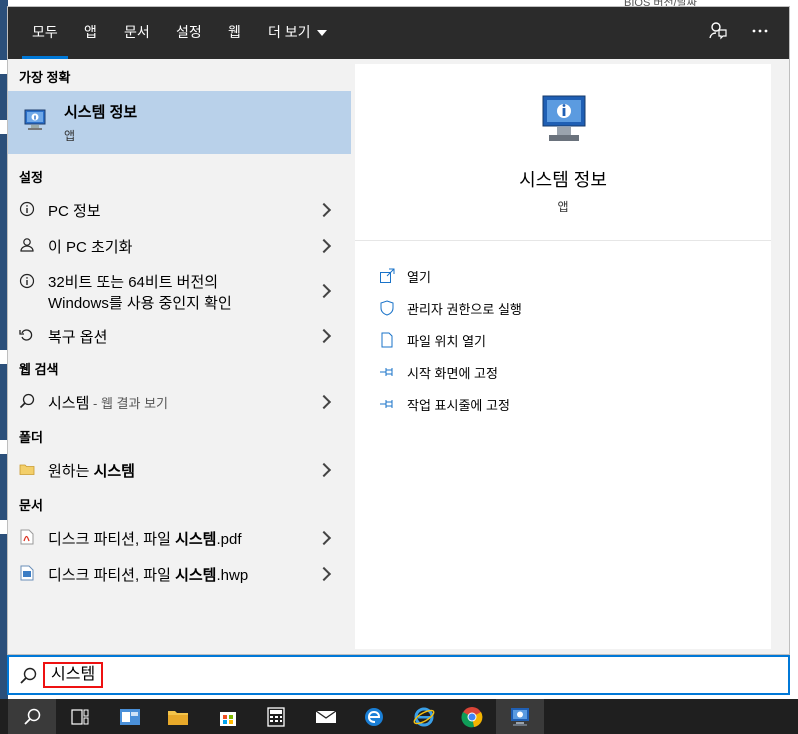 This screenshot has height=734, width=798. Describe the element at coordinates (189, 33) in the screenshot. I see `tab-settings: 설정` at that location.